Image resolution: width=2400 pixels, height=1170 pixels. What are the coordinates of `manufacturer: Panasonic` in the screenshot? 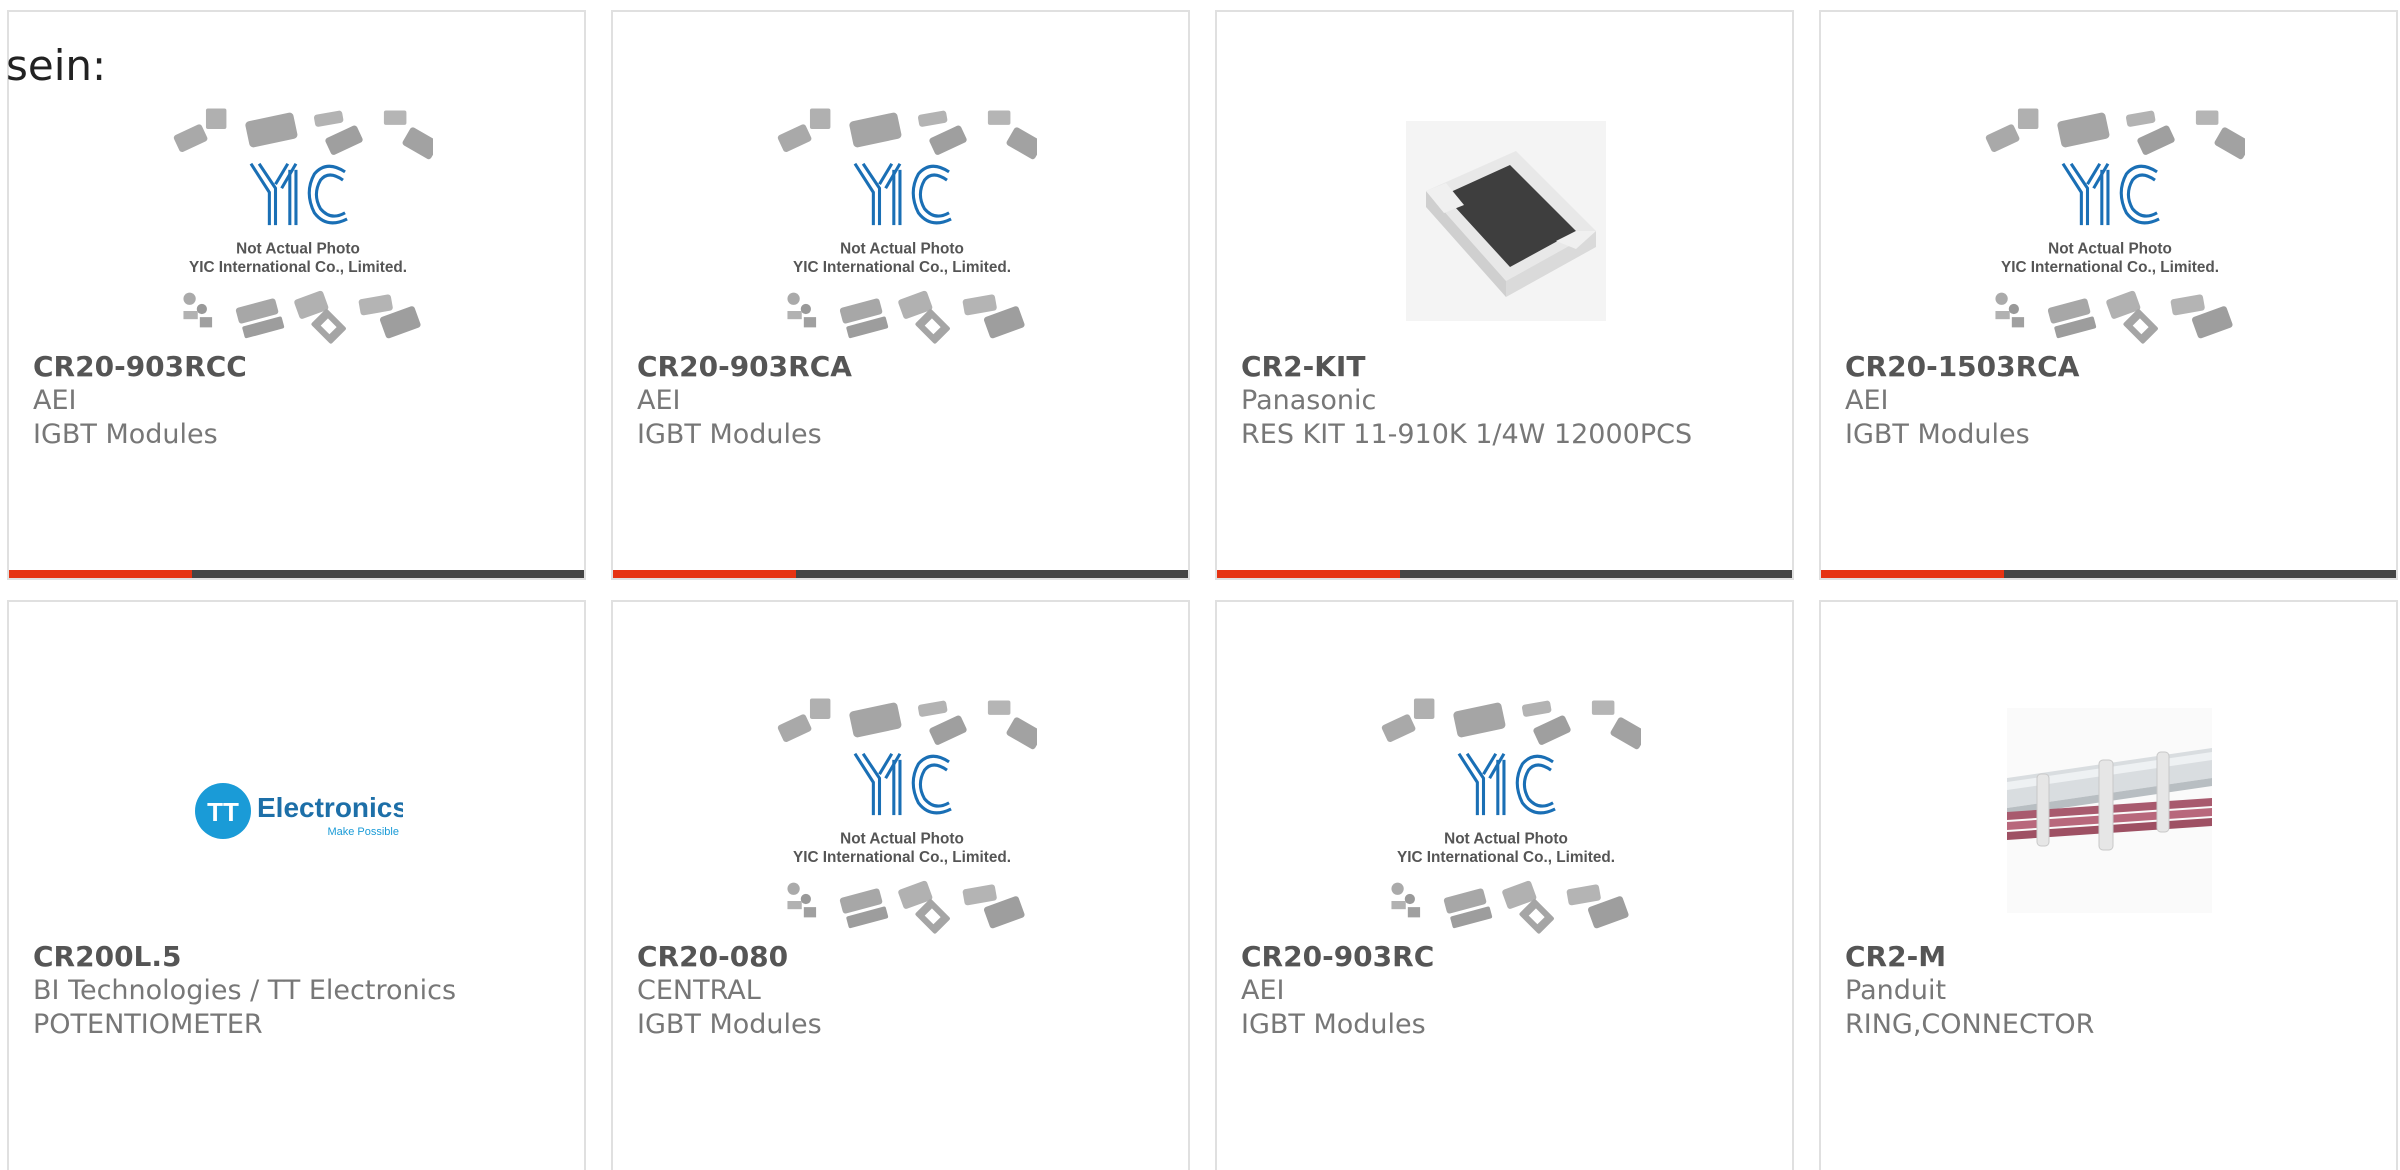 It's located at (1309, 400).